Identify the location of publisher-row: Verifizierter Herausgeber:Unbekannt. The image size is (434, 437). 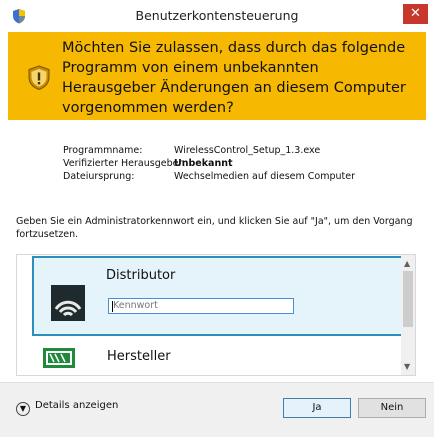
(209, 163).